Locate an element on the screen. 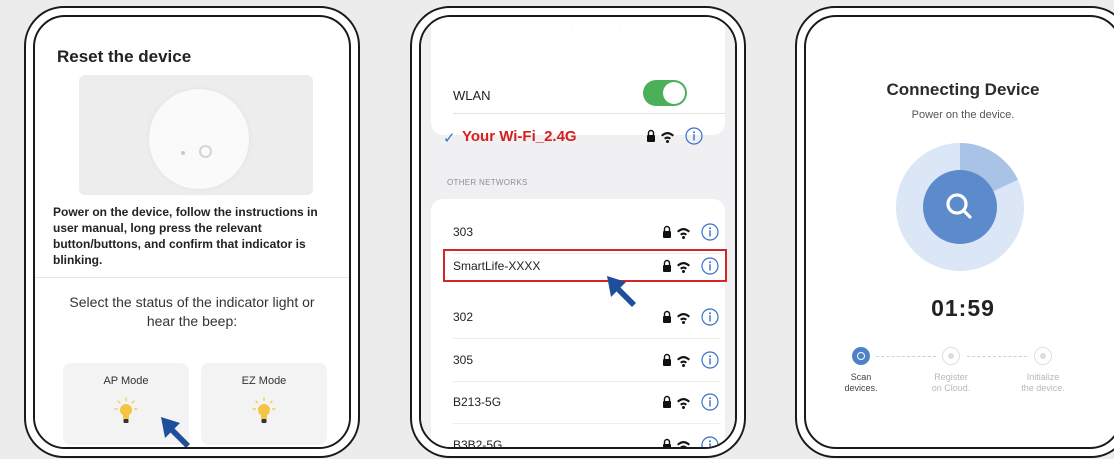 The image size is (1114, 459). step-label-scan: Scan devices. is located at coordinates (861, 382).